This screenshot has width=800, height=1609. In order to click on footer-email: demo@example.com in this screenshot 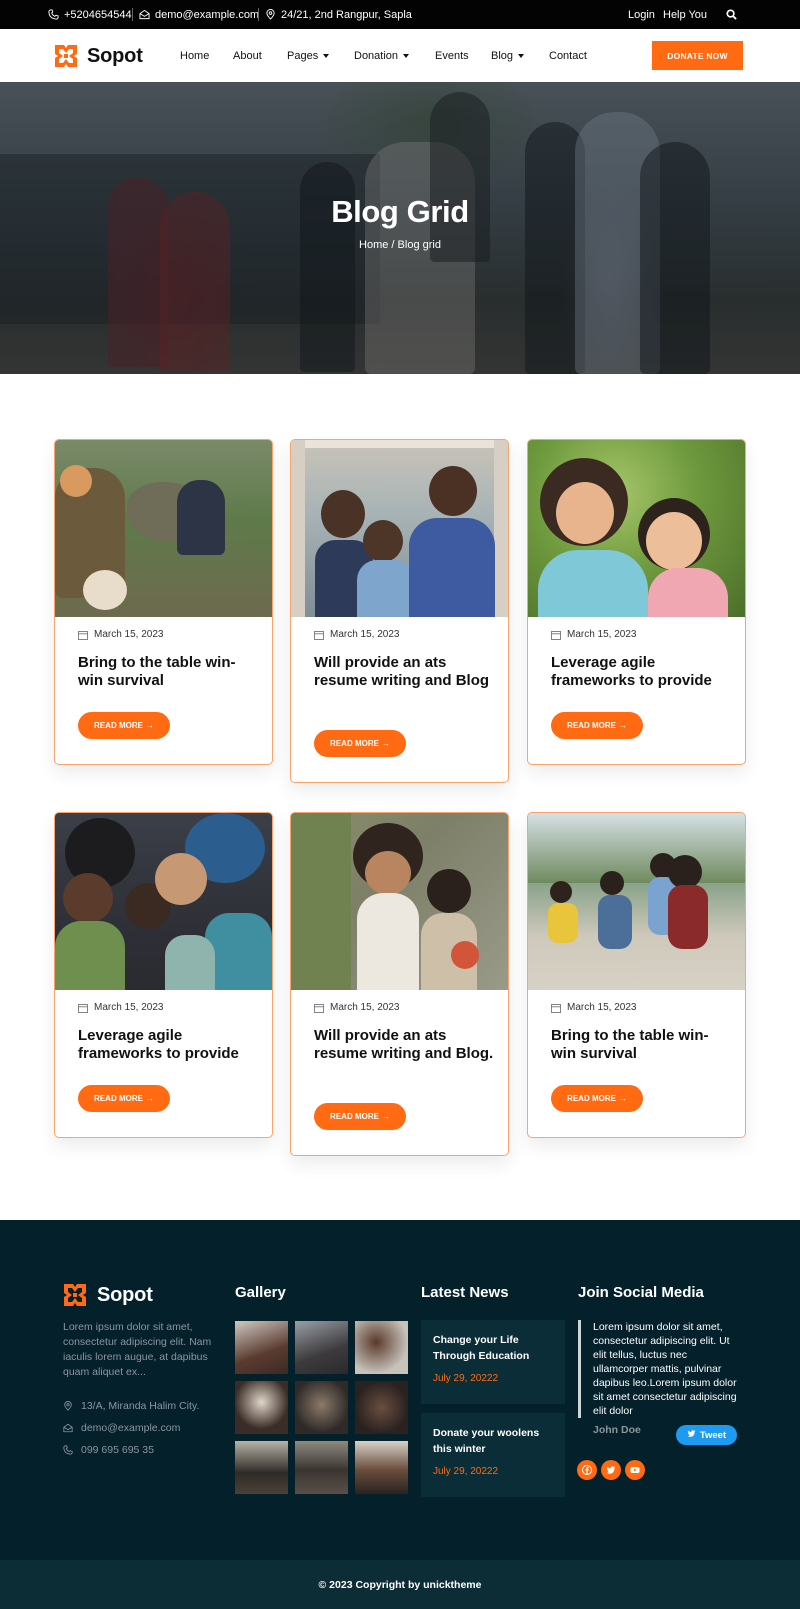, I will do `click(121, 1428)`.